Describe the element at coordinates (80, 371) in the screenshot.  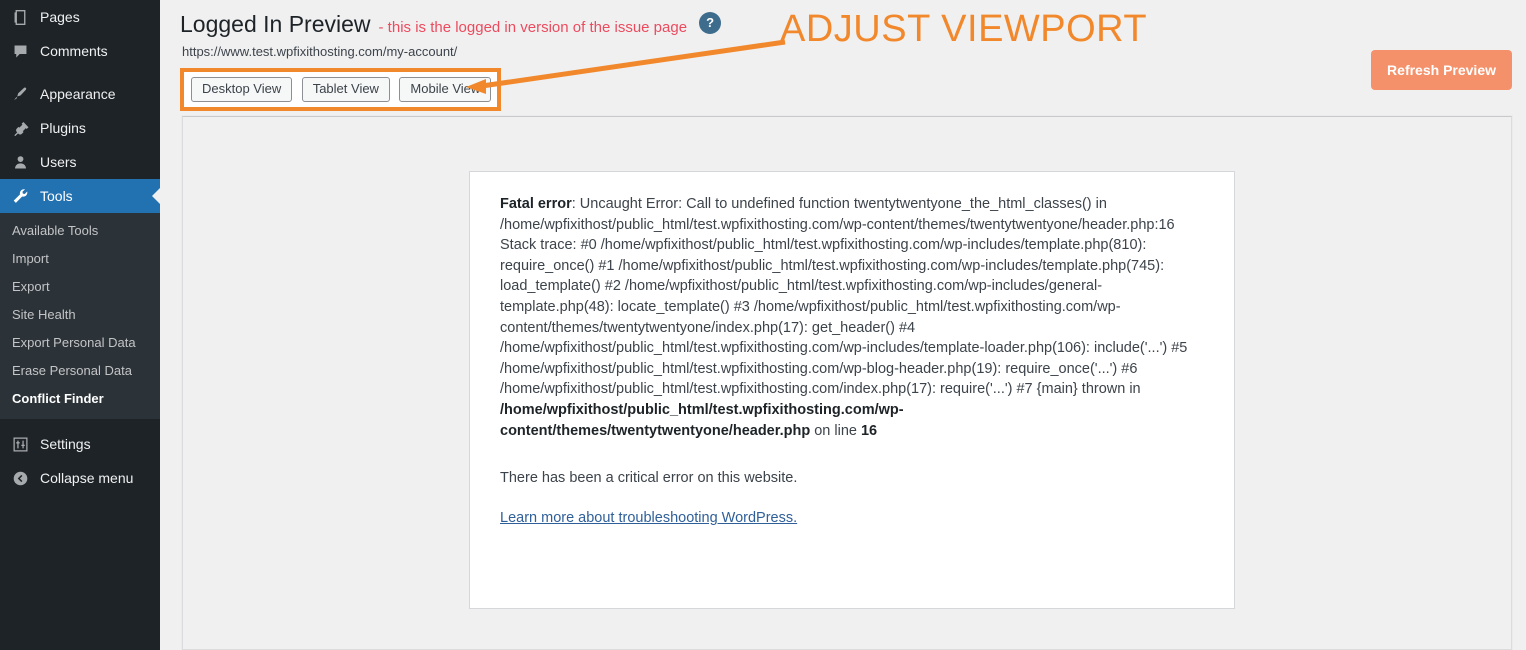
I see `submenu-item-erase-personal-data: Erase Personal Data` at that location.